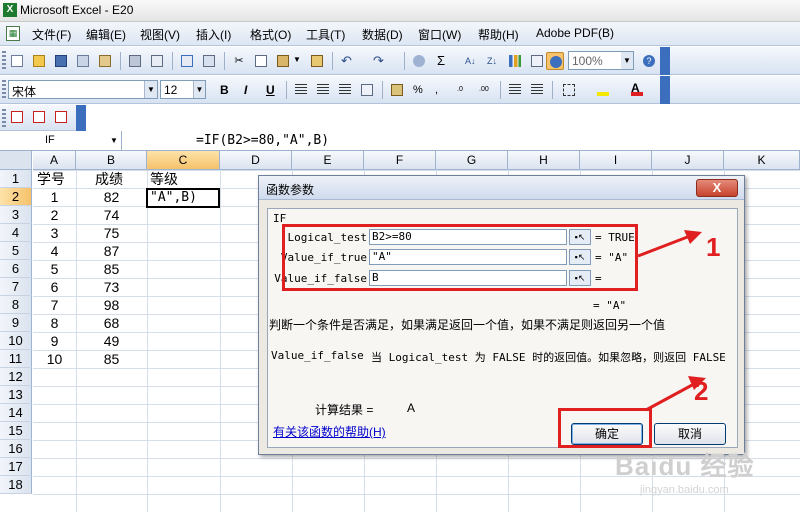 This screenshot has width=800, height=512. What do you see at coordinates (16, 467) in the screenshot?
I see `row-header: 17` at bounding box center [16, 467].